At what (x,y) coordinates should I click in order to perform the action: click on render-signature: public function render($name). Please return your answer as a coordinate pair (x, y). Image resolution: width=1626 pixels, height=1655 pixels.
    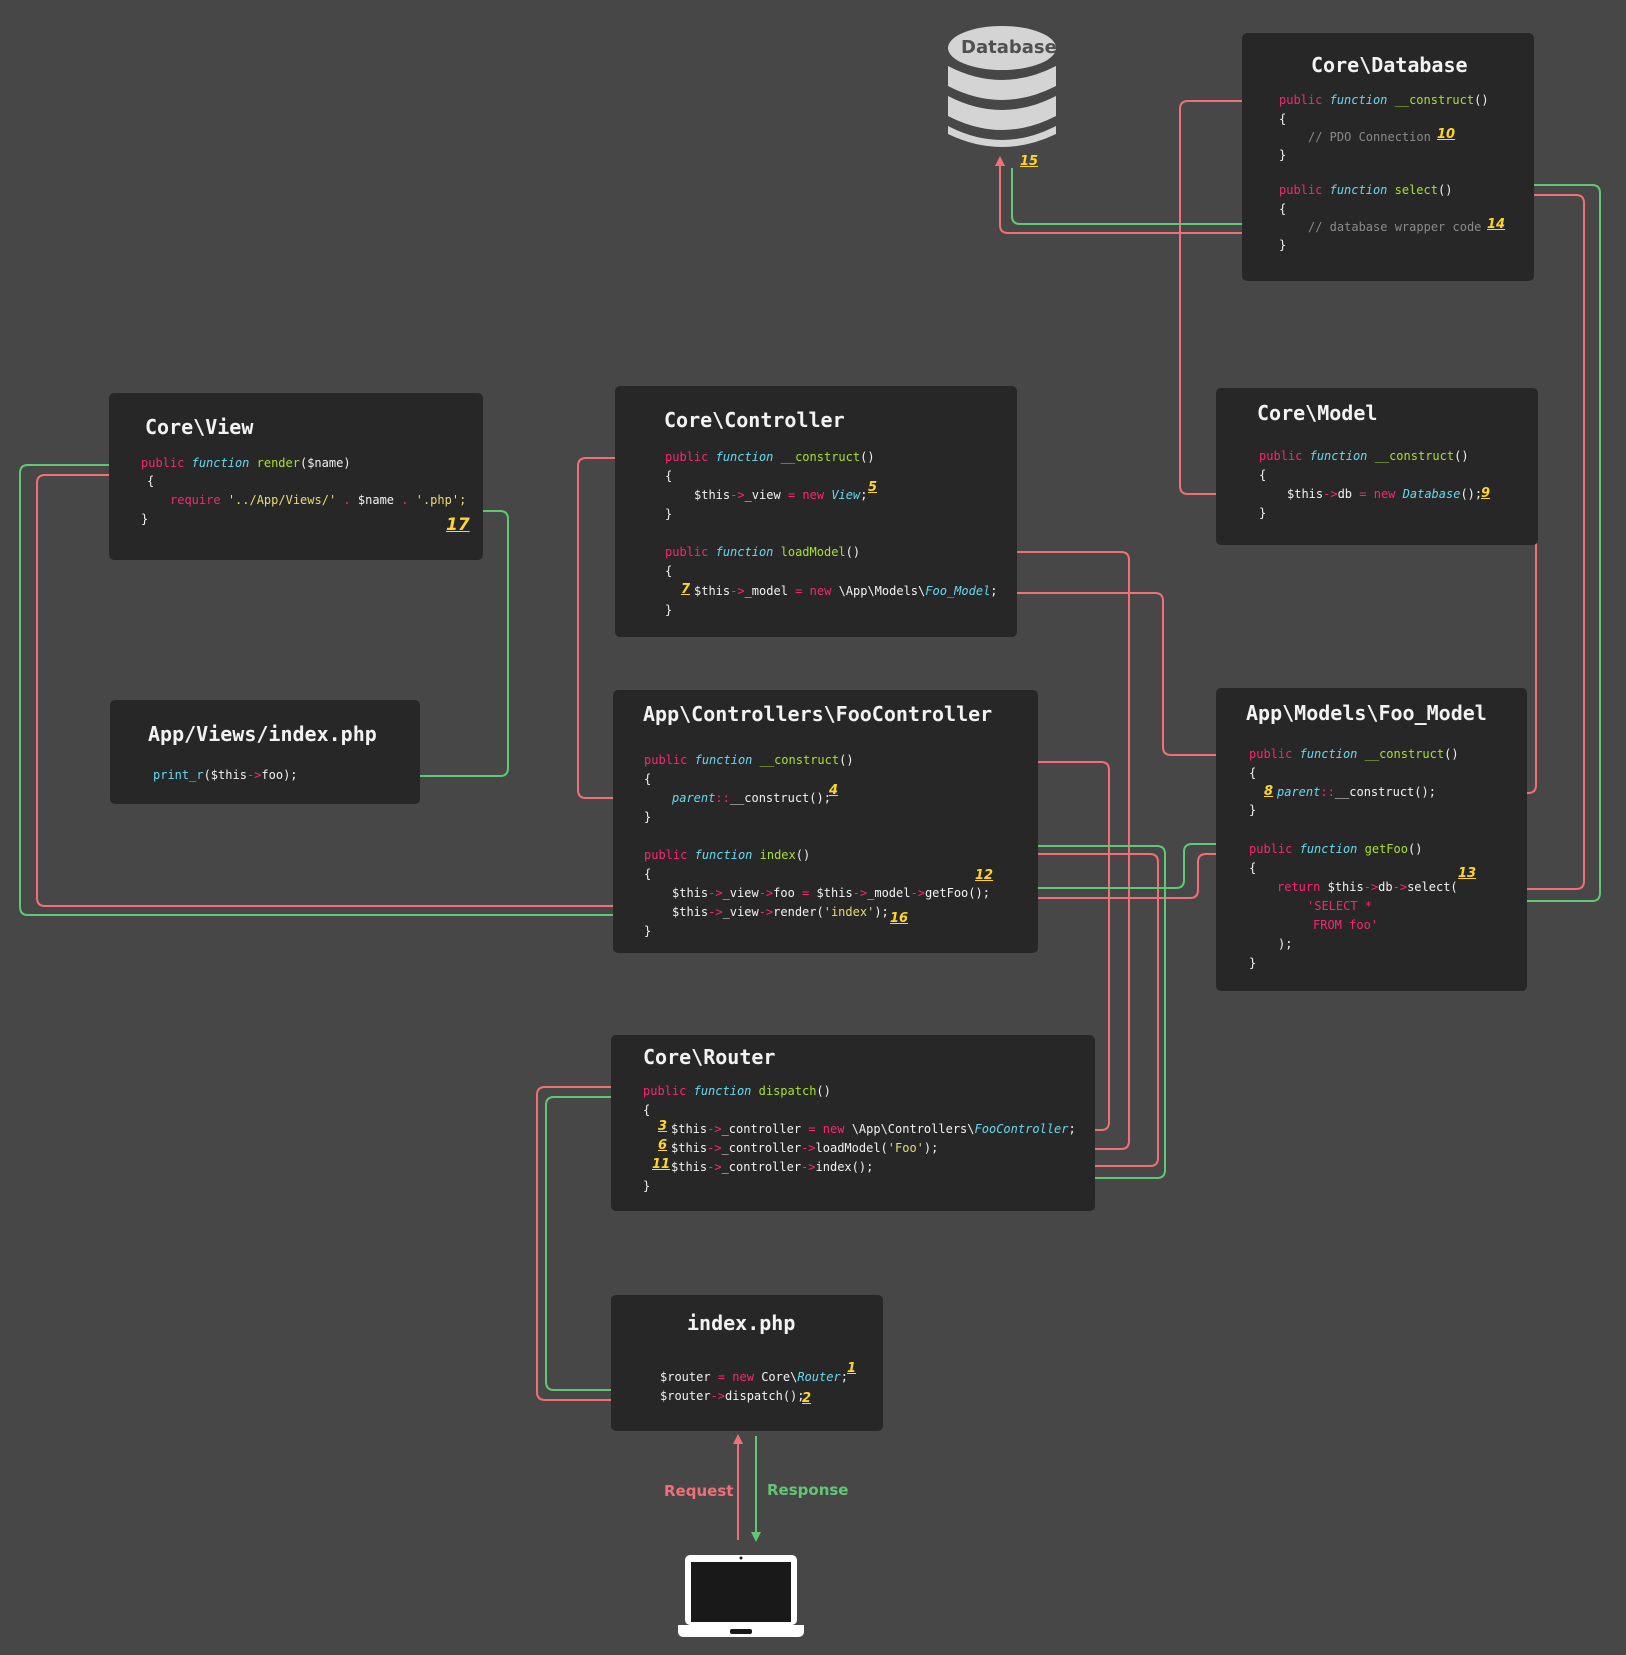
    Looking at the image, I should click on (246, 463).